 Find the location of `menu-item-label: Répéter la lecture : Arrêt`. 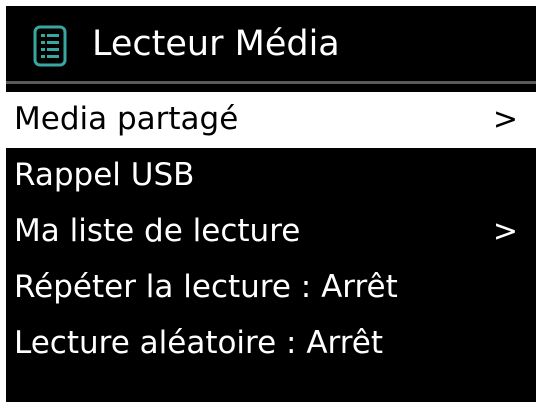

menu-item-label: Répéter la lecture : Arrêt is located at coordinates (206, 287).